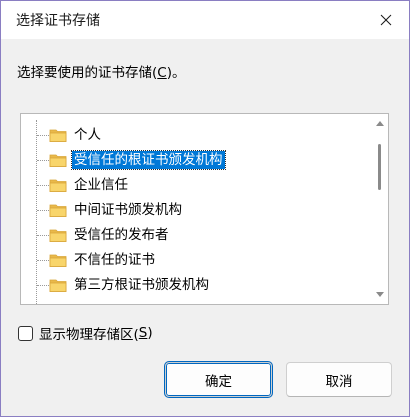 This screenshot has height=417, width=410. What do you see at coordinates (101, 185) in the screenshot?
I see `tree-item-label: 企业信任` at bounding box center [101, 185].